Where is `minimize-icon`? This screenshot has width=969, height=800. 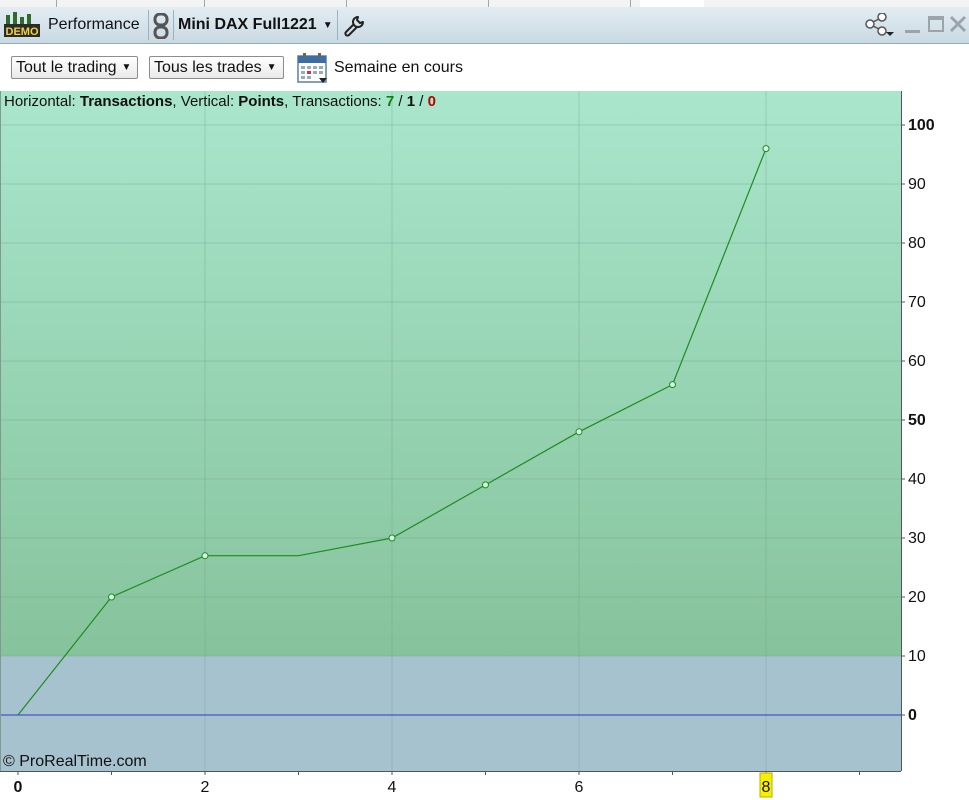
minimize-icon is located at coordinates (913, 25).